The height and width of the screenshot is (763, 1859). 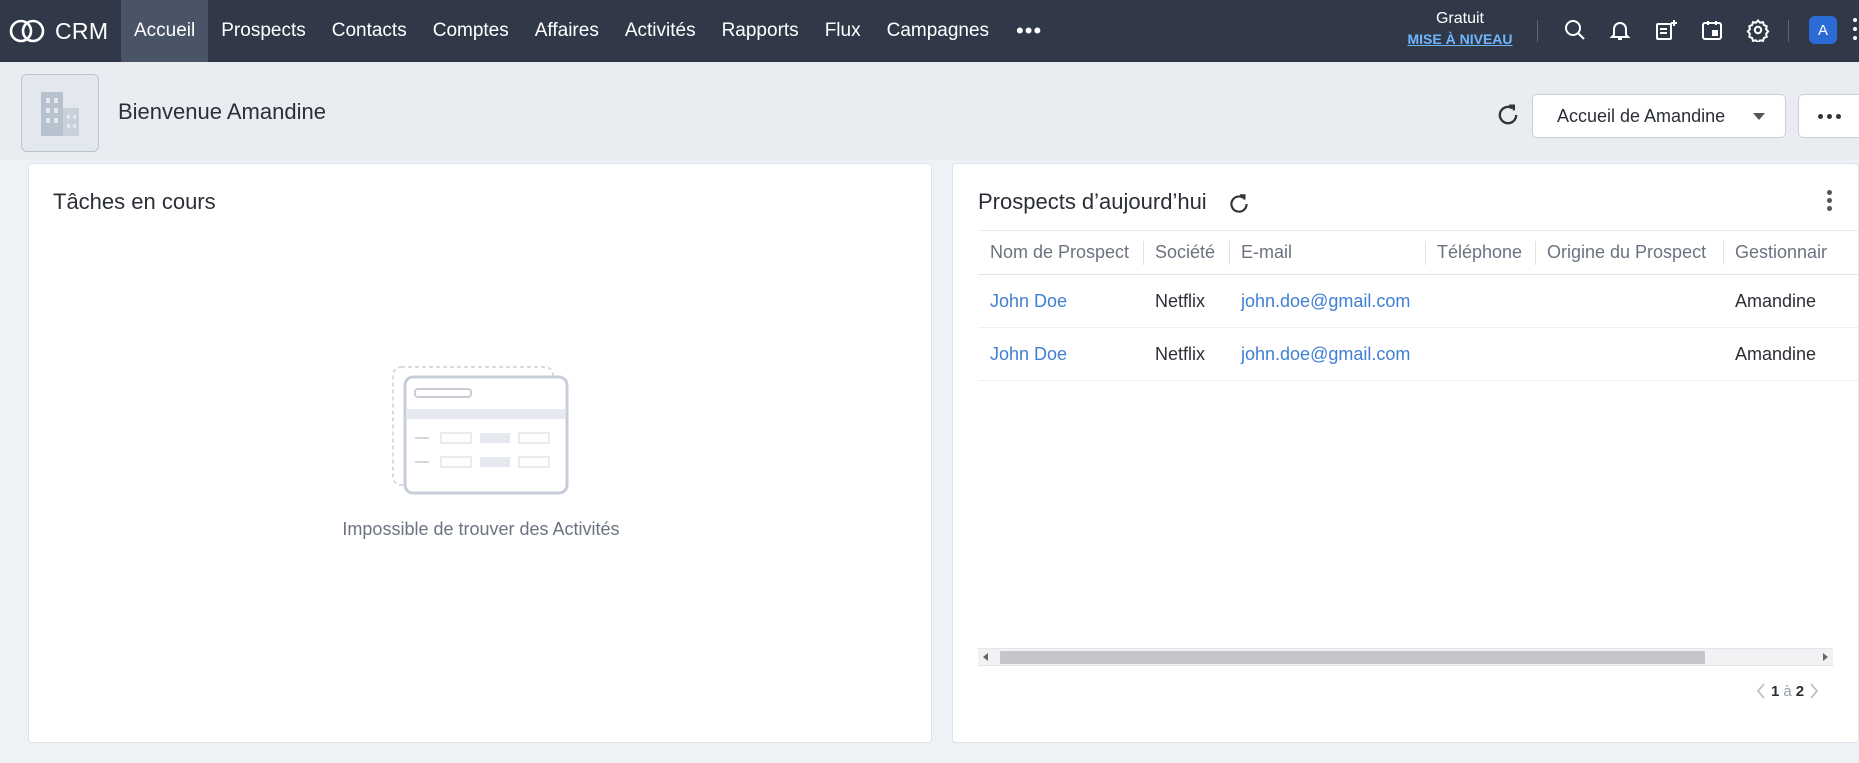 What do you see at coordinates (843, 31) in the screenshot?
I see `nav-item-flux: Flux` at bounding box center [843, 31].